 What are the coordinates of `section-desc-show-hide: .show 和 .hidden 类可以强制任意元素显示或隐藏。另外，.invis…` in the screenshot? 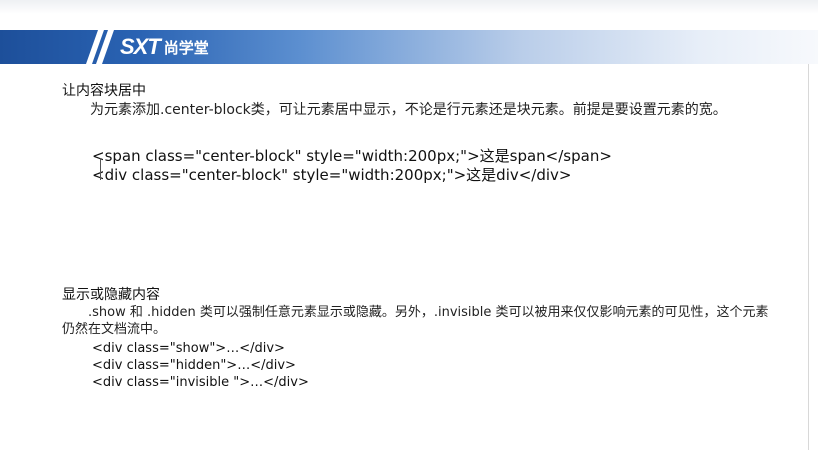 It's located at (415, 321).